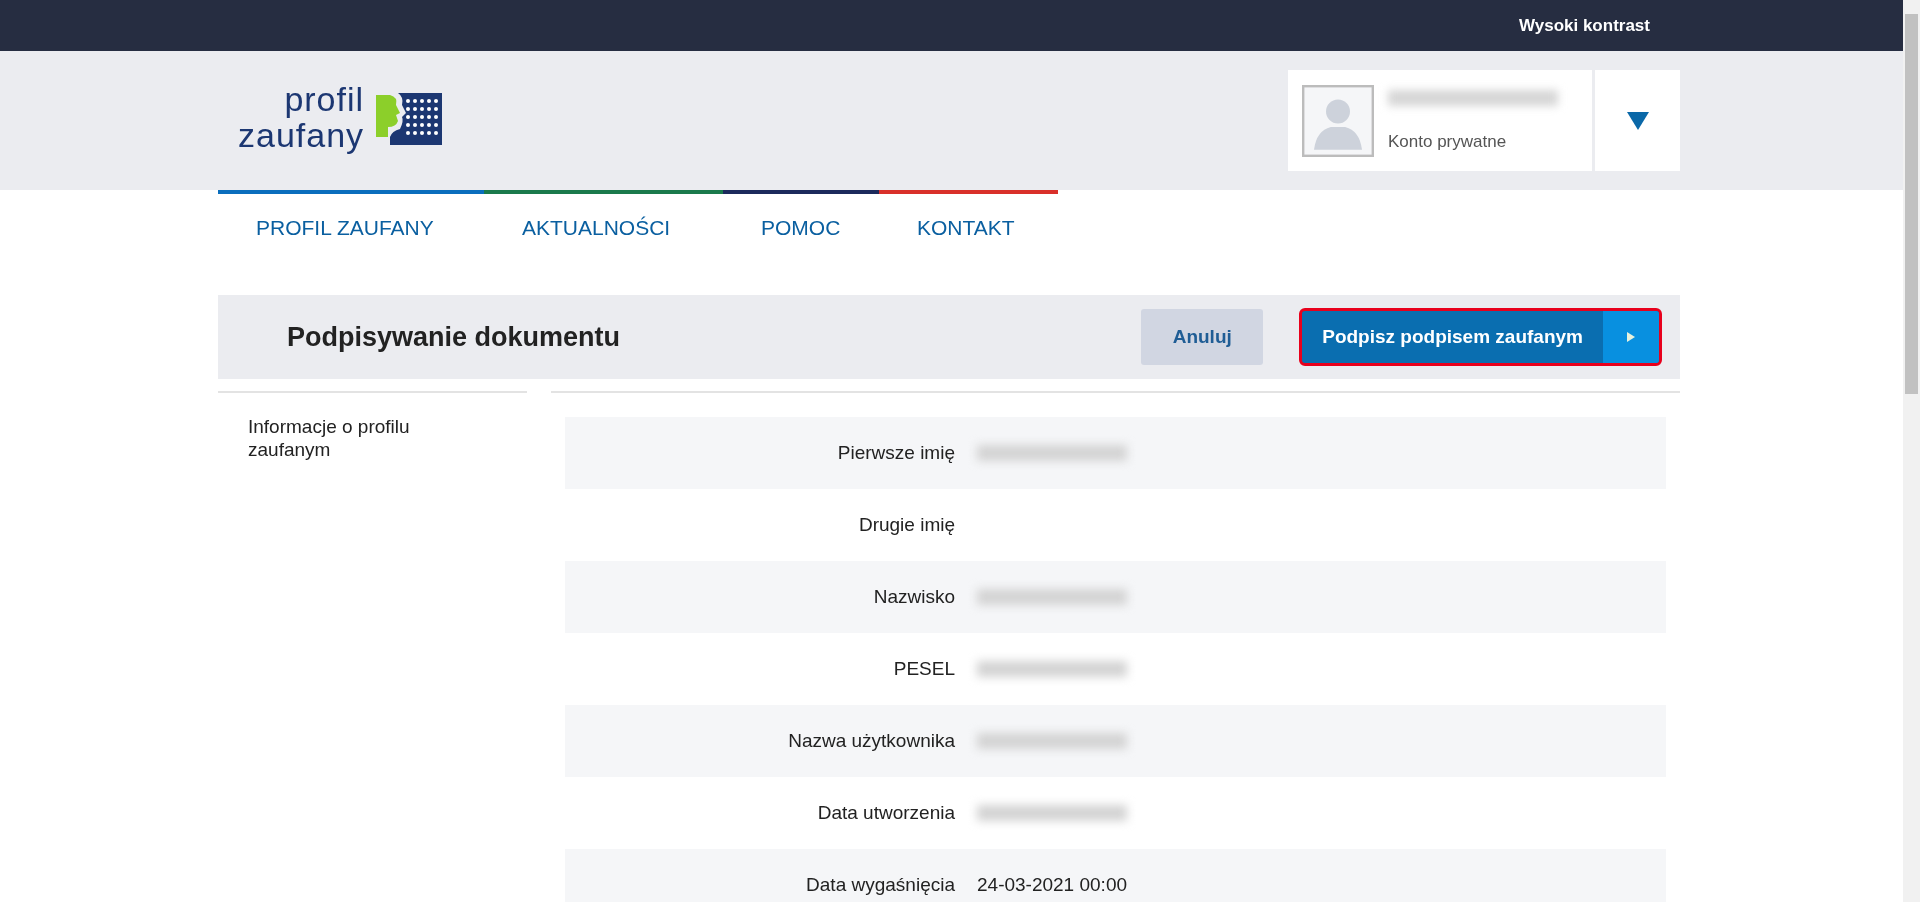  What do you see at coordinates (351, 229) in the screenshot?
I see `nav-link: PROFIL ZAUFANY` at bounding box center [351, 229].